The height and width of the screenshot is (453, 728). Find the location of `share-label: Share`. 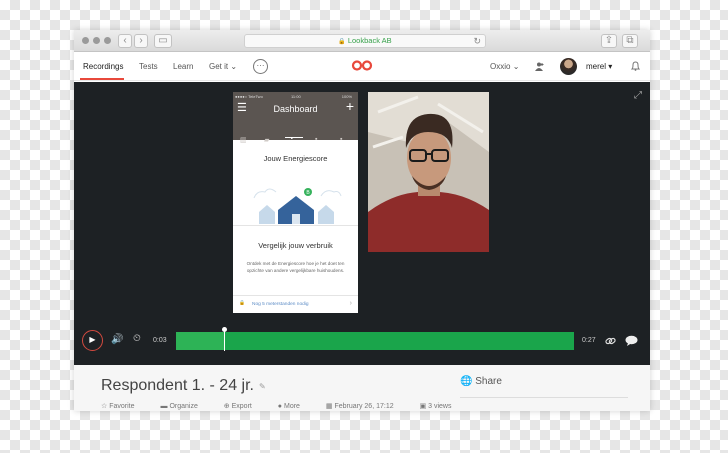

share-label: Share is located at coordinates (488, 381).